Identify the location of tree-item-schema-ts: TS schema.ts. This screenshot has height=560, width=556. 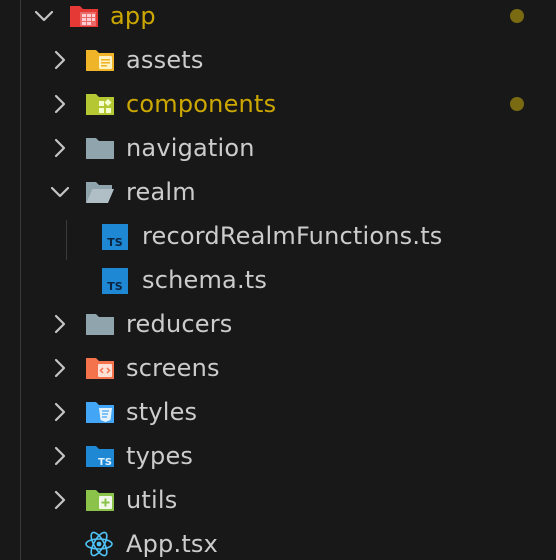
(278, 280).